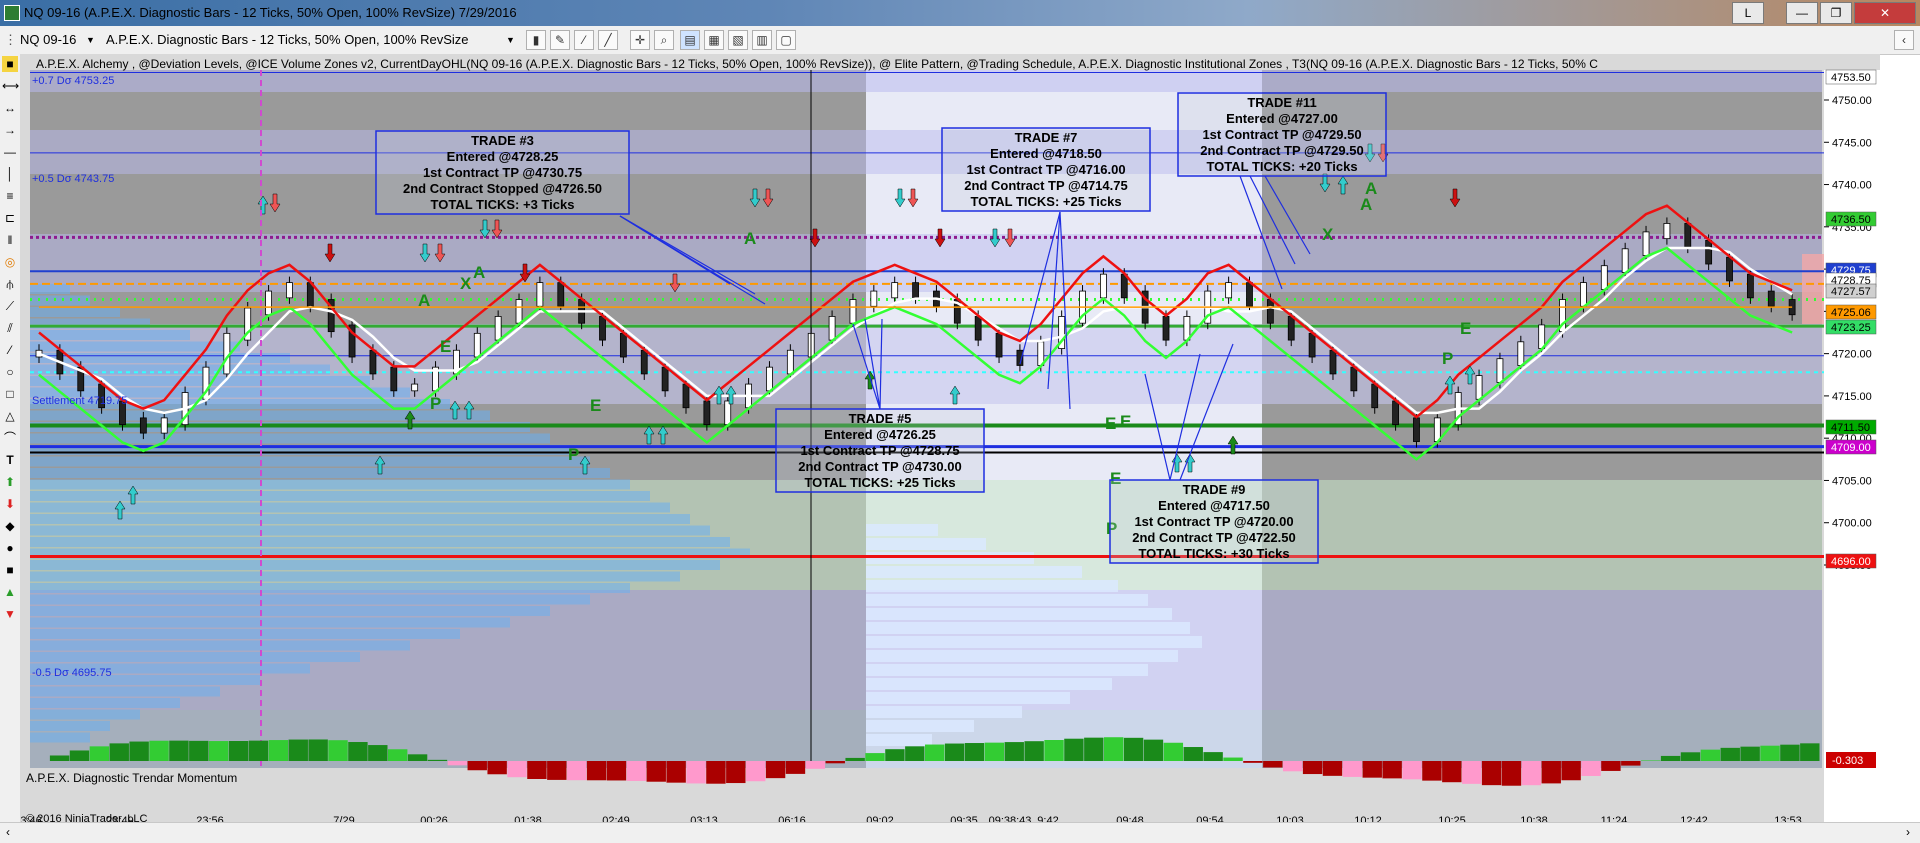  What do you see at coordinates (10, 350) in the screenshot?
I see `ruler-icon: ⁄` at bounding box center [10, 350].